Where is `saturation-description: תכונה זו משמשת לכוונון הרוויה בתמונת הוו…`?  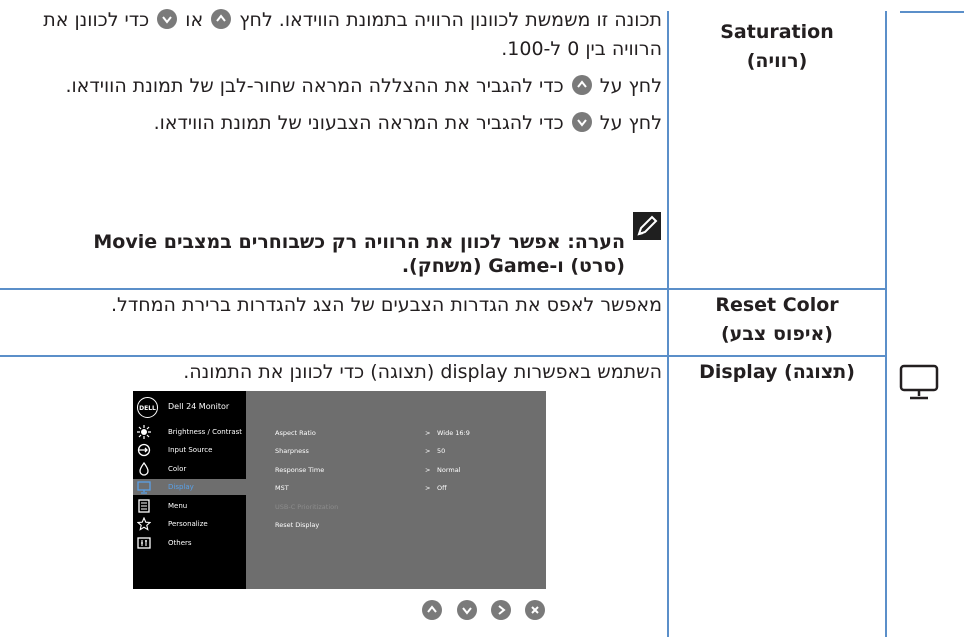
saturation-description: תכונה זו משמשת לכוונון הרוויה בתמונת הוו… is located at coordinates (341, 72).